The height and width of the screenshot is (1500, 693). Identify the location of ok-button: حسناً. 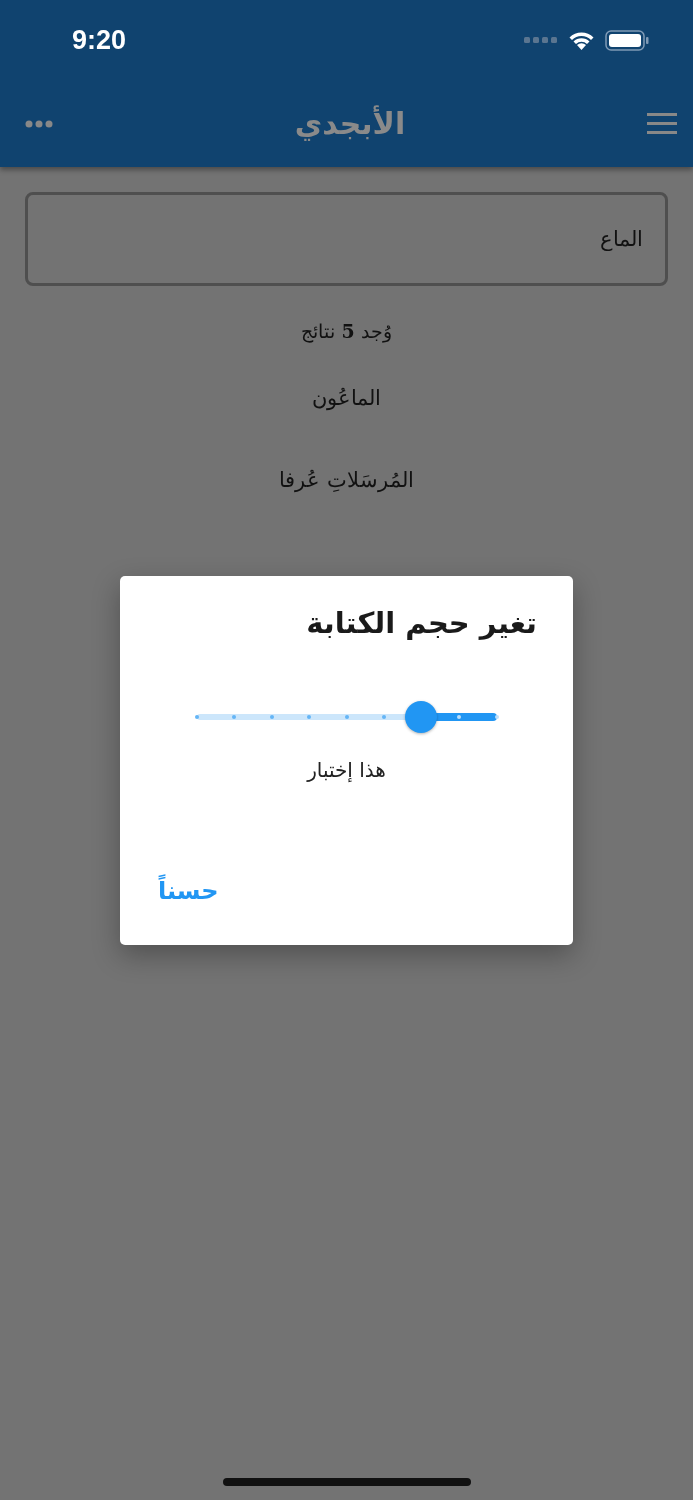
(188, 891).